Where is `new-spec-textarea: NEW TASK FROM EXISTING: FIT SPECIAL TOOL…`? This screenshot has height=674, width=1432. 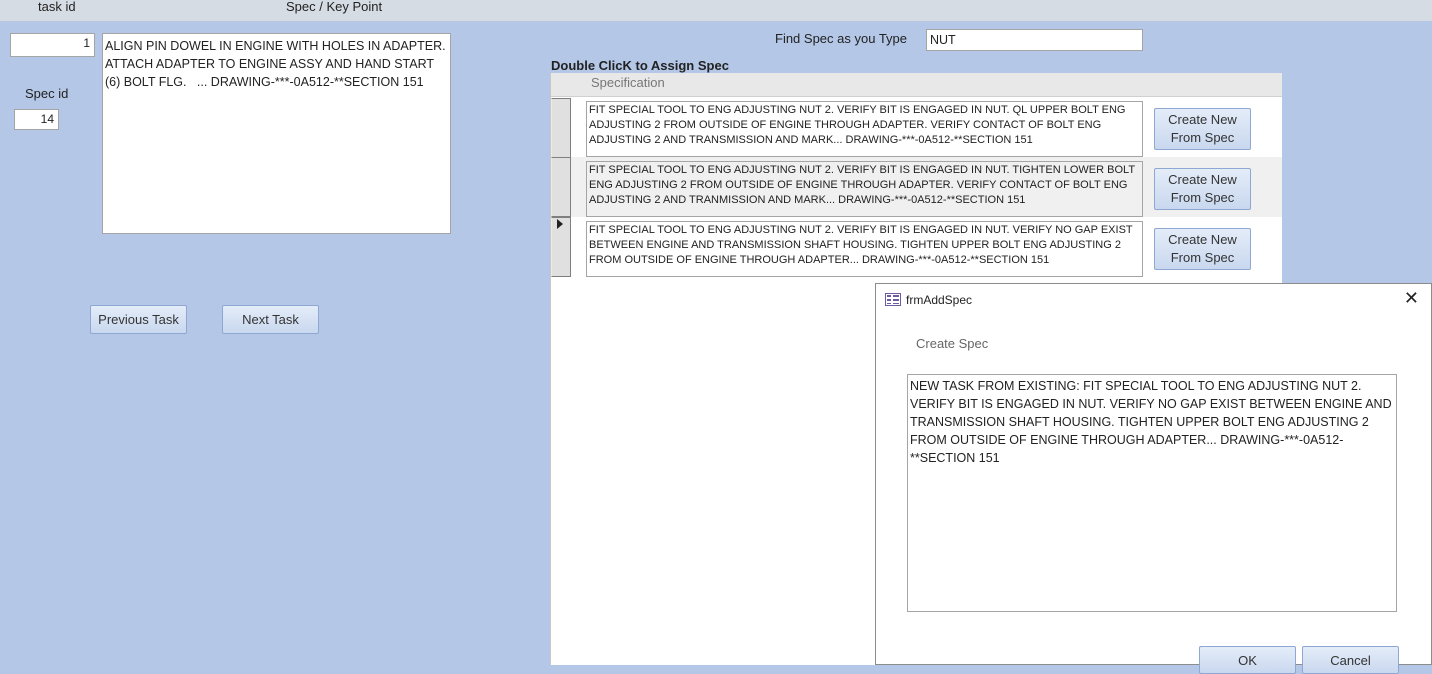
new-spec-textarea: NEW TASK FROM EXISTING: FIT SPECIAL TOOL… is located at coordinates (1152, 493).